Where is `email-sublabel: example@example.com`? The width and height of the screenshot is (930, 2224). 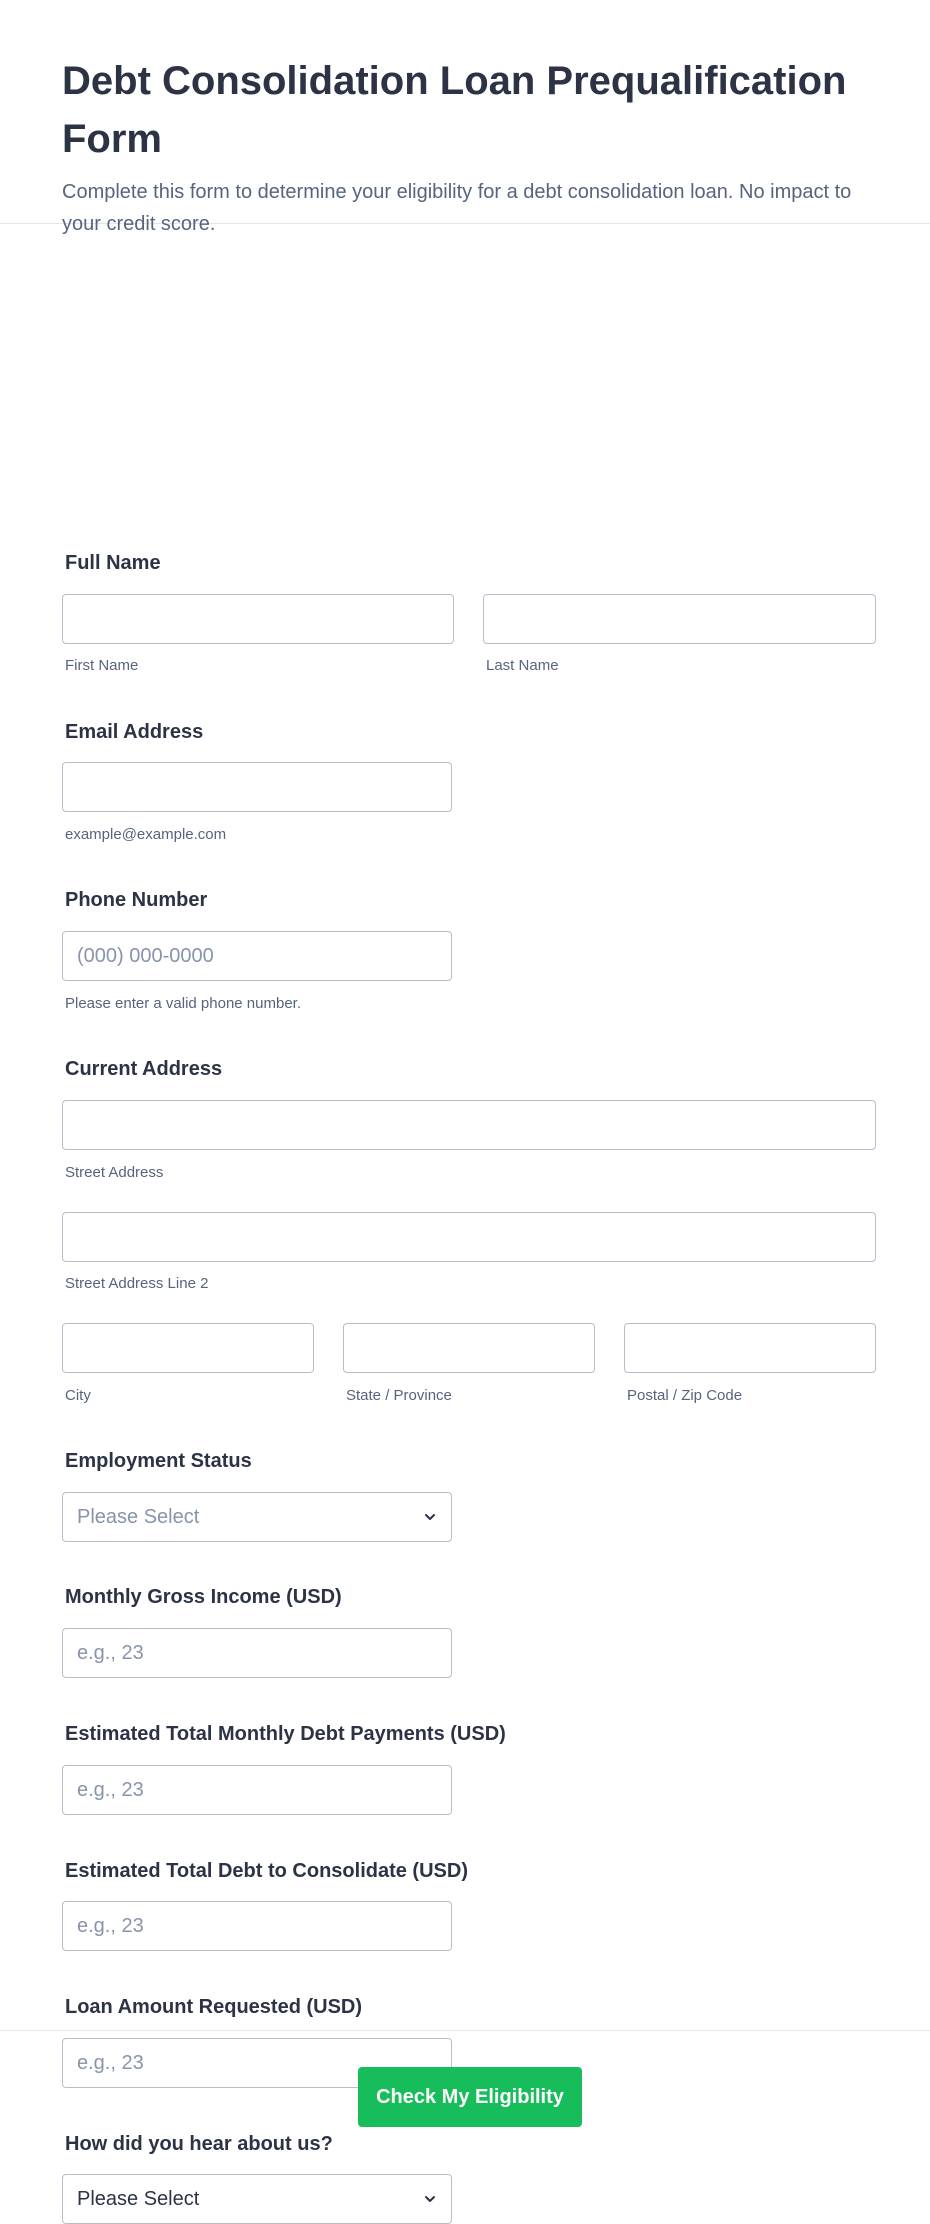 email-sublabel: example@example.com is located at coordinates (146, 834).